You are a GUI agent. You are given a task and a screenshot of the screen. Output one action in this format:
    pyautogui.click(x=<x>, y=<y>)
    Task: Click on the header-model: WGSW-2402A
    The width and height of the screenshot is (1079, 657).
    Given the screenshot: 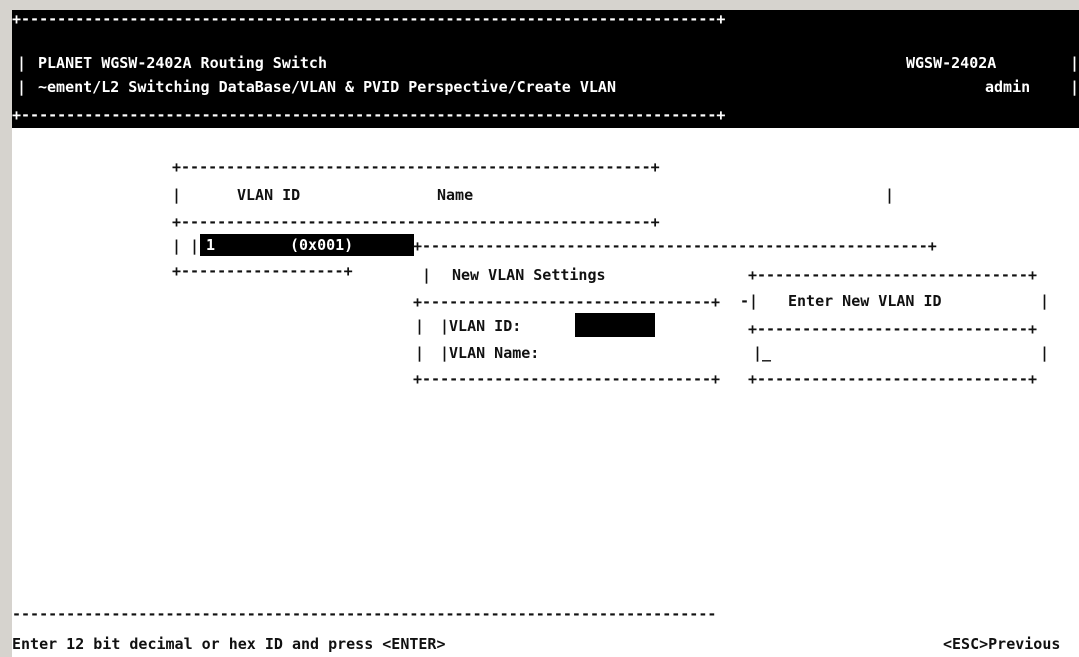 What is the action you would take?
    pyautogui.click(x=951, y=63)
    